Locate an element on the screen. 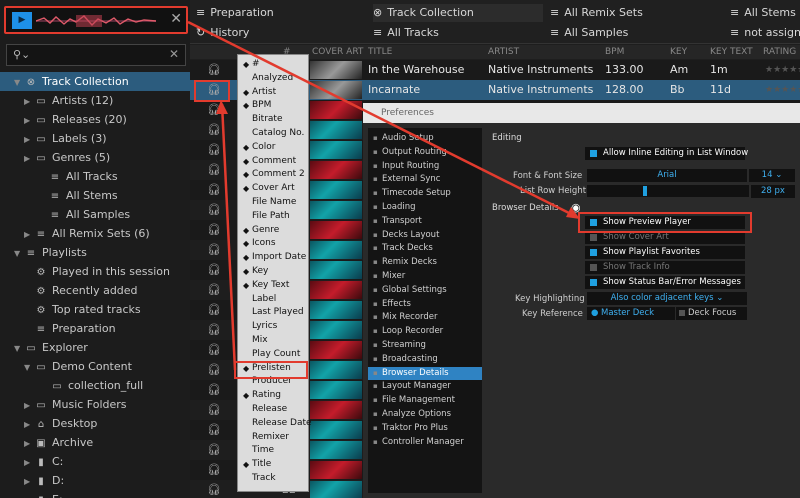 The image size is (800, 498). col-key: KEY is located at coordinates (678, 52).